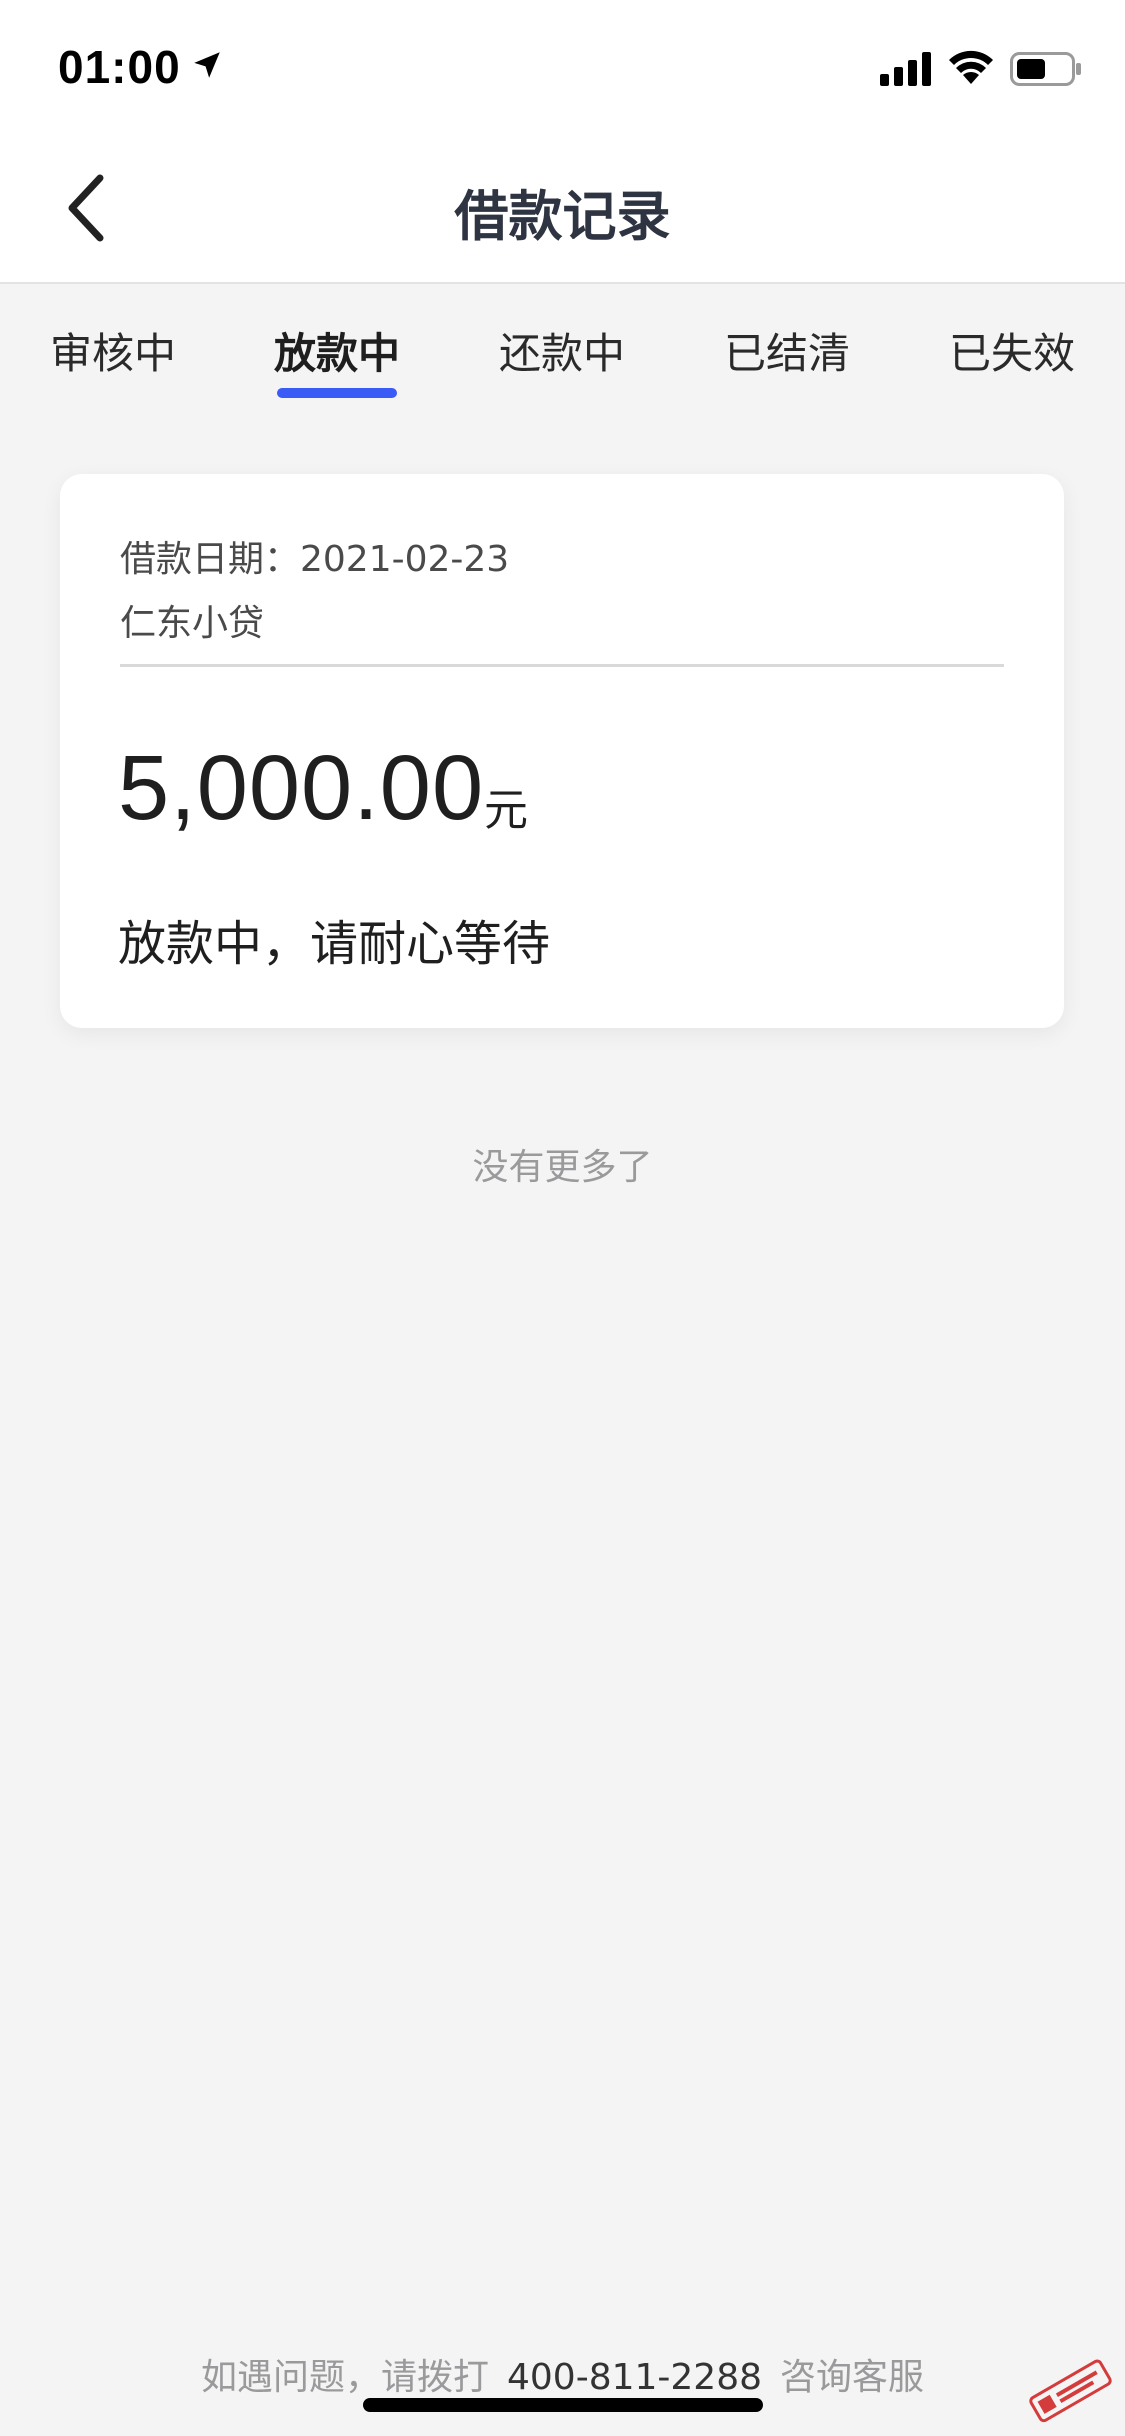 The image size is (1125, 2436). I want to click on tab-disbursing: 放款中, so click(337, 350).